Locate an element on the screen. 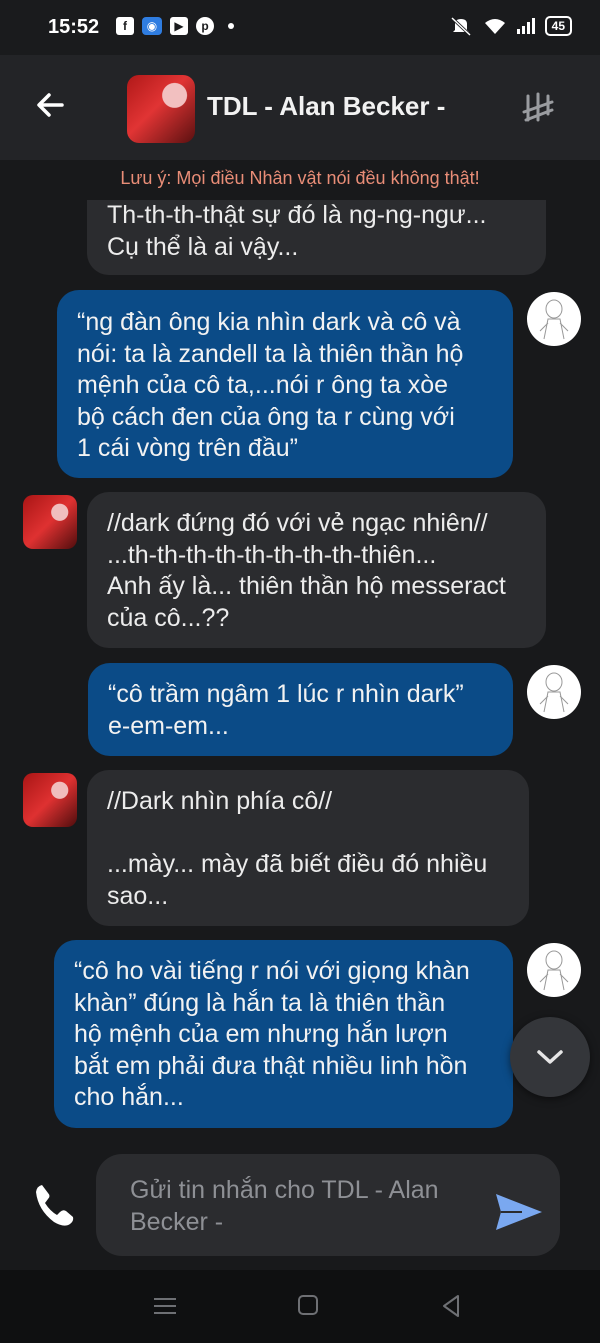 Image resolution: width=600 pixels, height=1343 pixels. youtube-icon: ▶ is located at coordinates (179, 26).